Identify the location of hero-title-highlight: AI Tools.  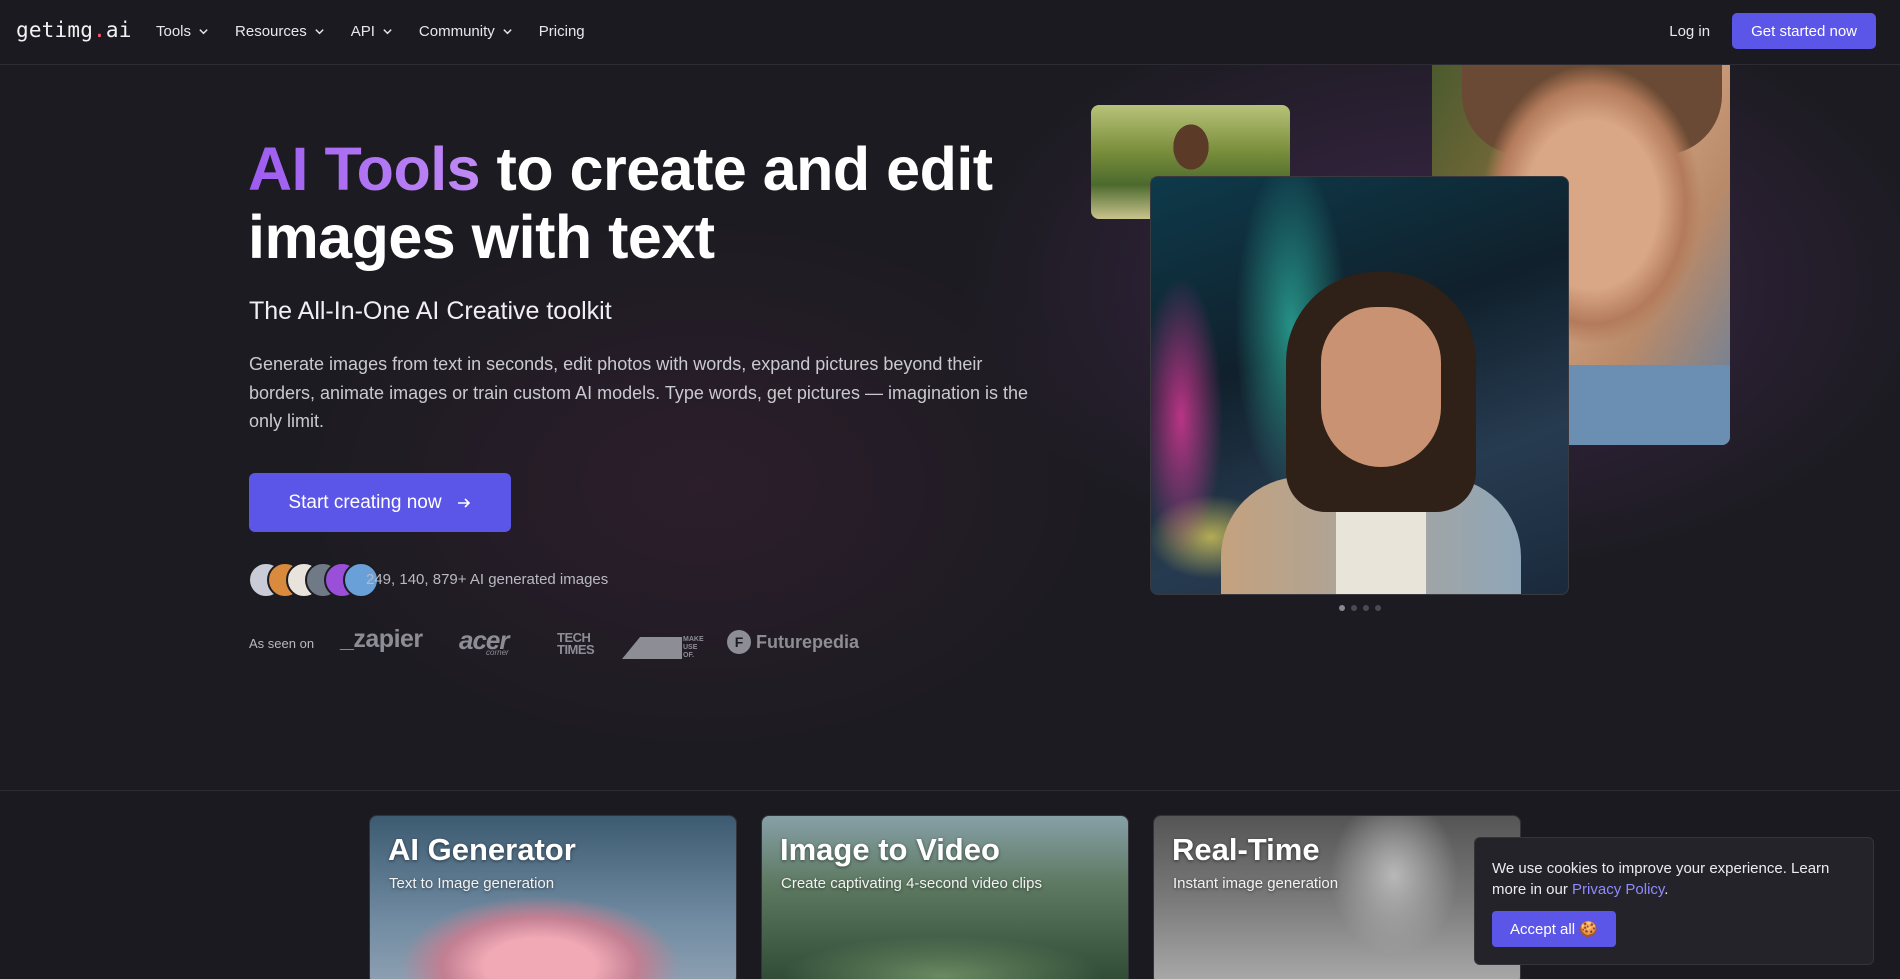
(364, 169).